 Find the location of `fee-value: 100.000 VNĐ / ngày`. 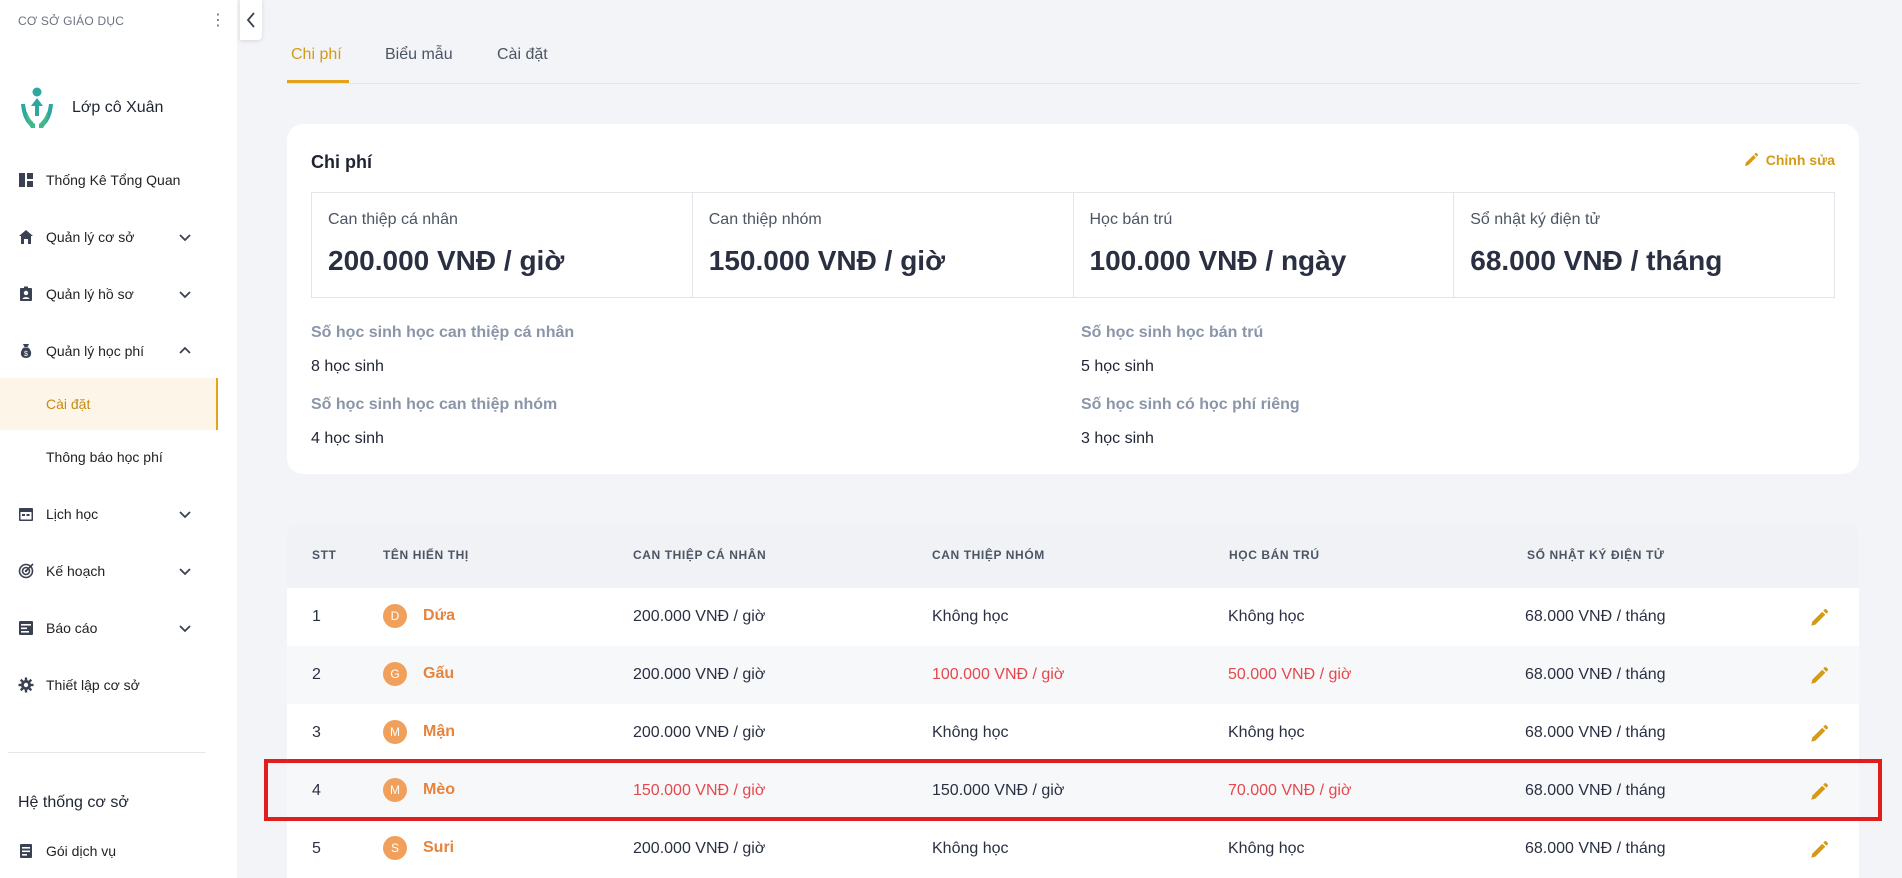

fee-value: 100.000 VNĐ / ngày is located at coordinates (1218, 260).